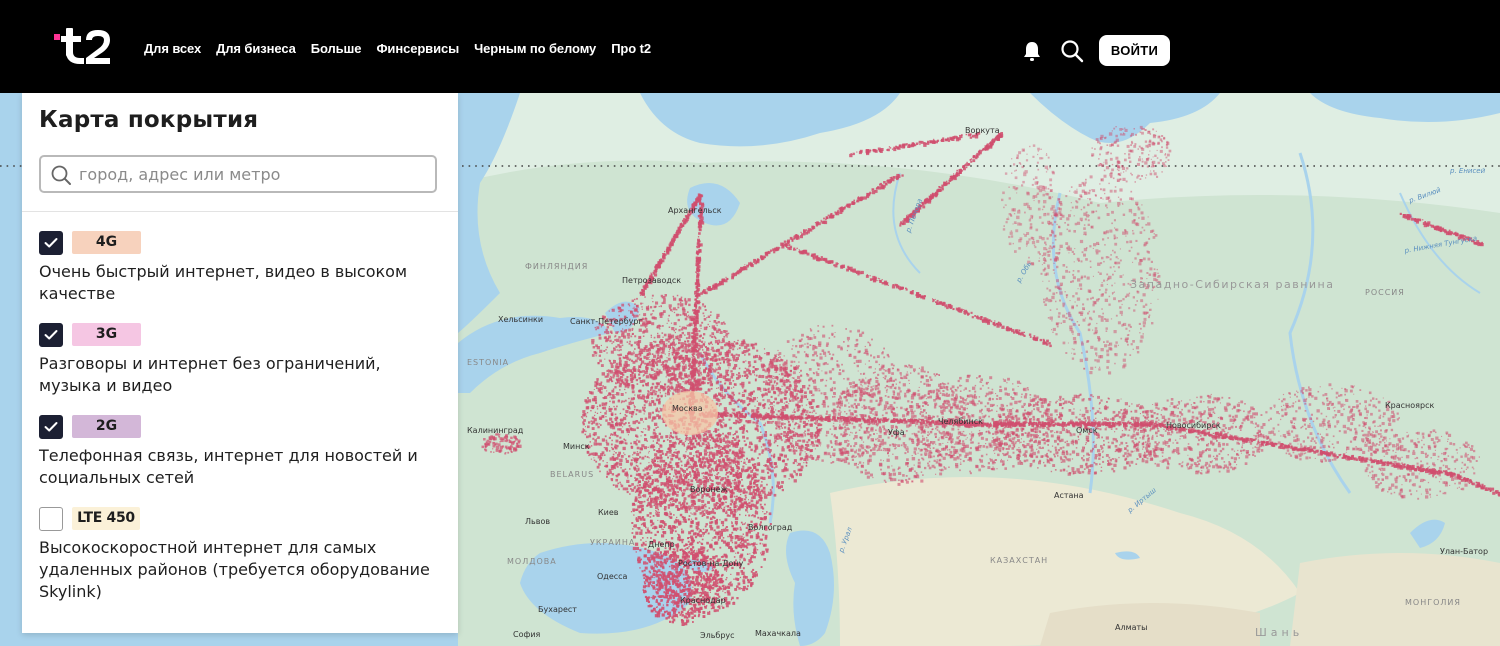 Image resolution: width=1500 pixels, height=646 pixels. Describe the element at coordinates (631, 48) in the screenshot. I see `nav-about-t2: Про t2` at that location.